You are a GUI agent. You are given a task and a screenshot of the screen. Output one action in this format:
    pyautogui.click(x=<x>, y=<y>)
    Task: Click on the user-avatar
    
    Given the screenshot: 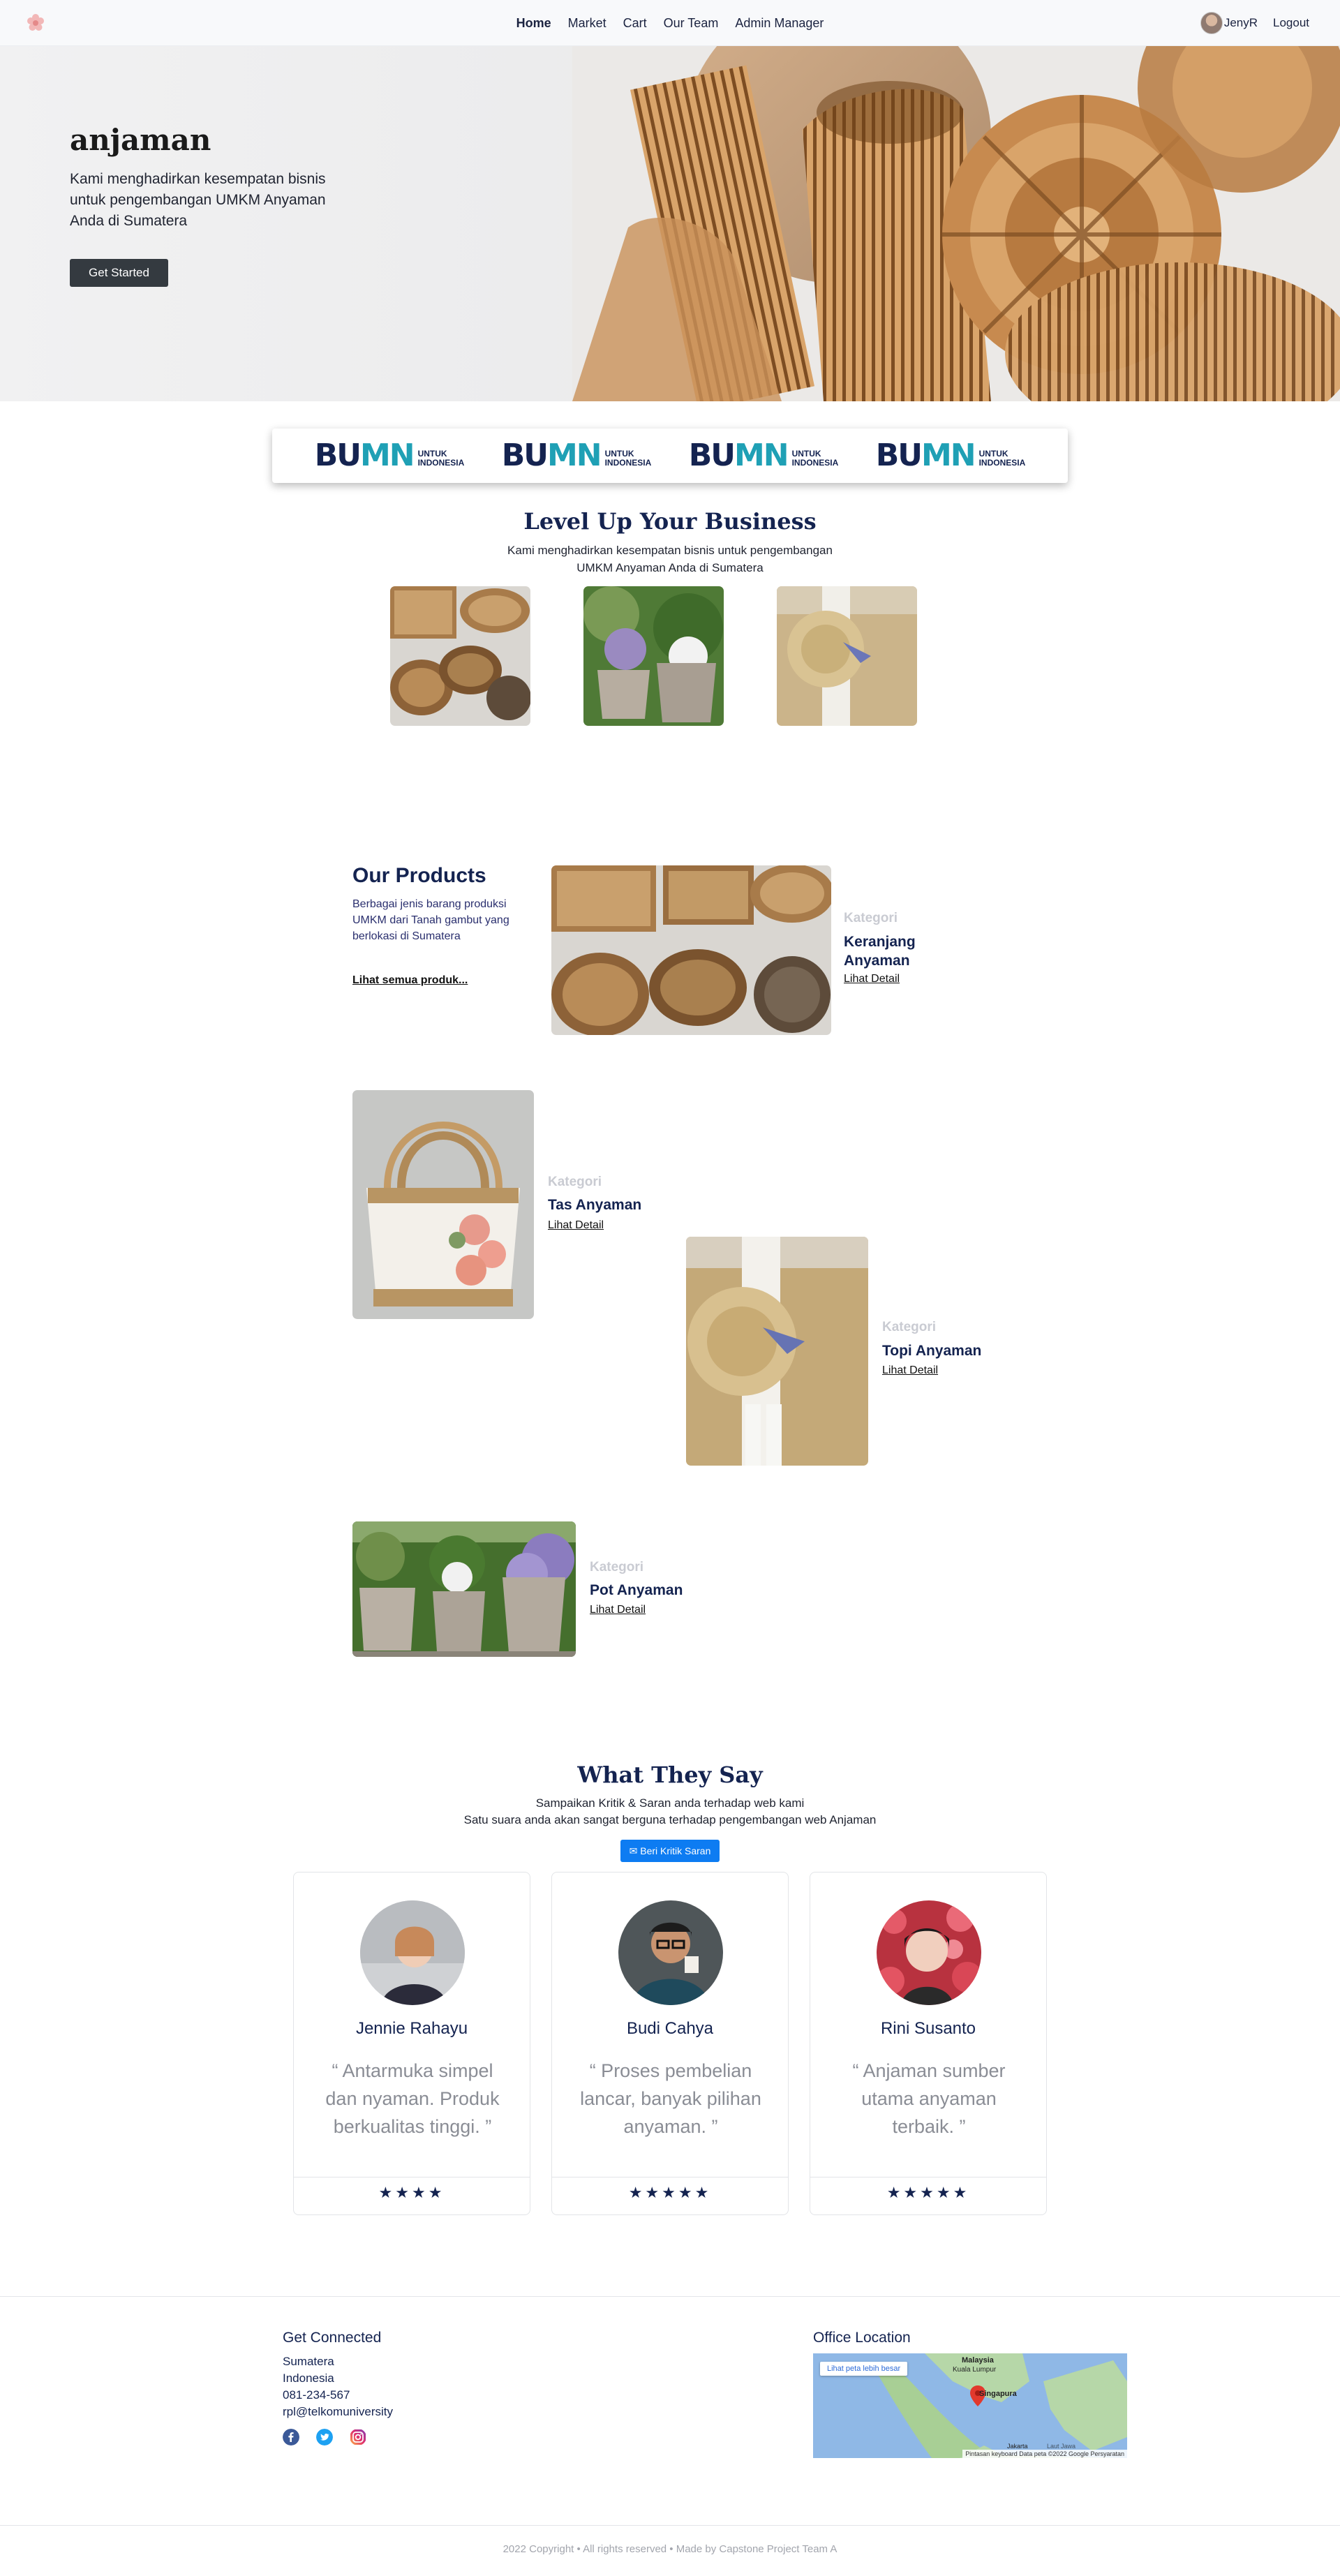 What is the action you would take?
    pyautogui.click(x=1211, y=23)
    